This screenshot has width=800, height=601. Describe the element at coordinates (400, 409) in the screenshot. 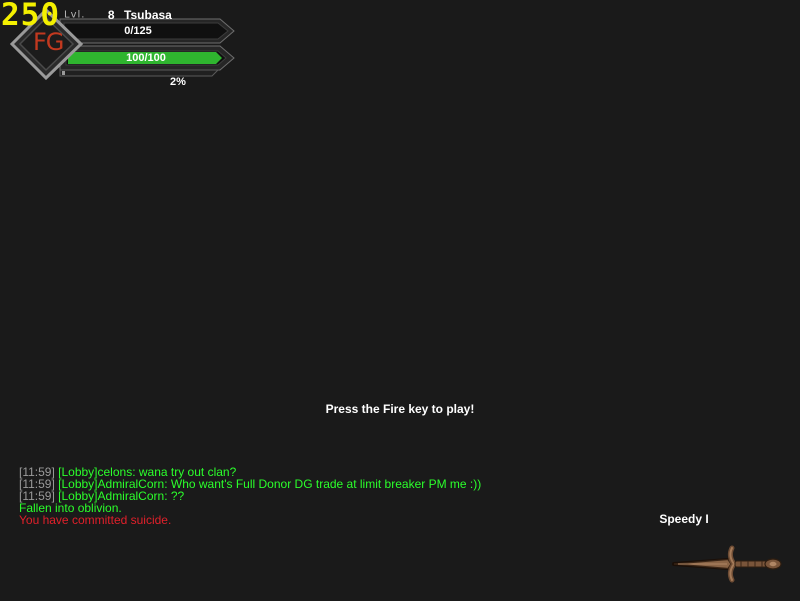

I see `play-prompt: Press the Fire key to play!` at that location.